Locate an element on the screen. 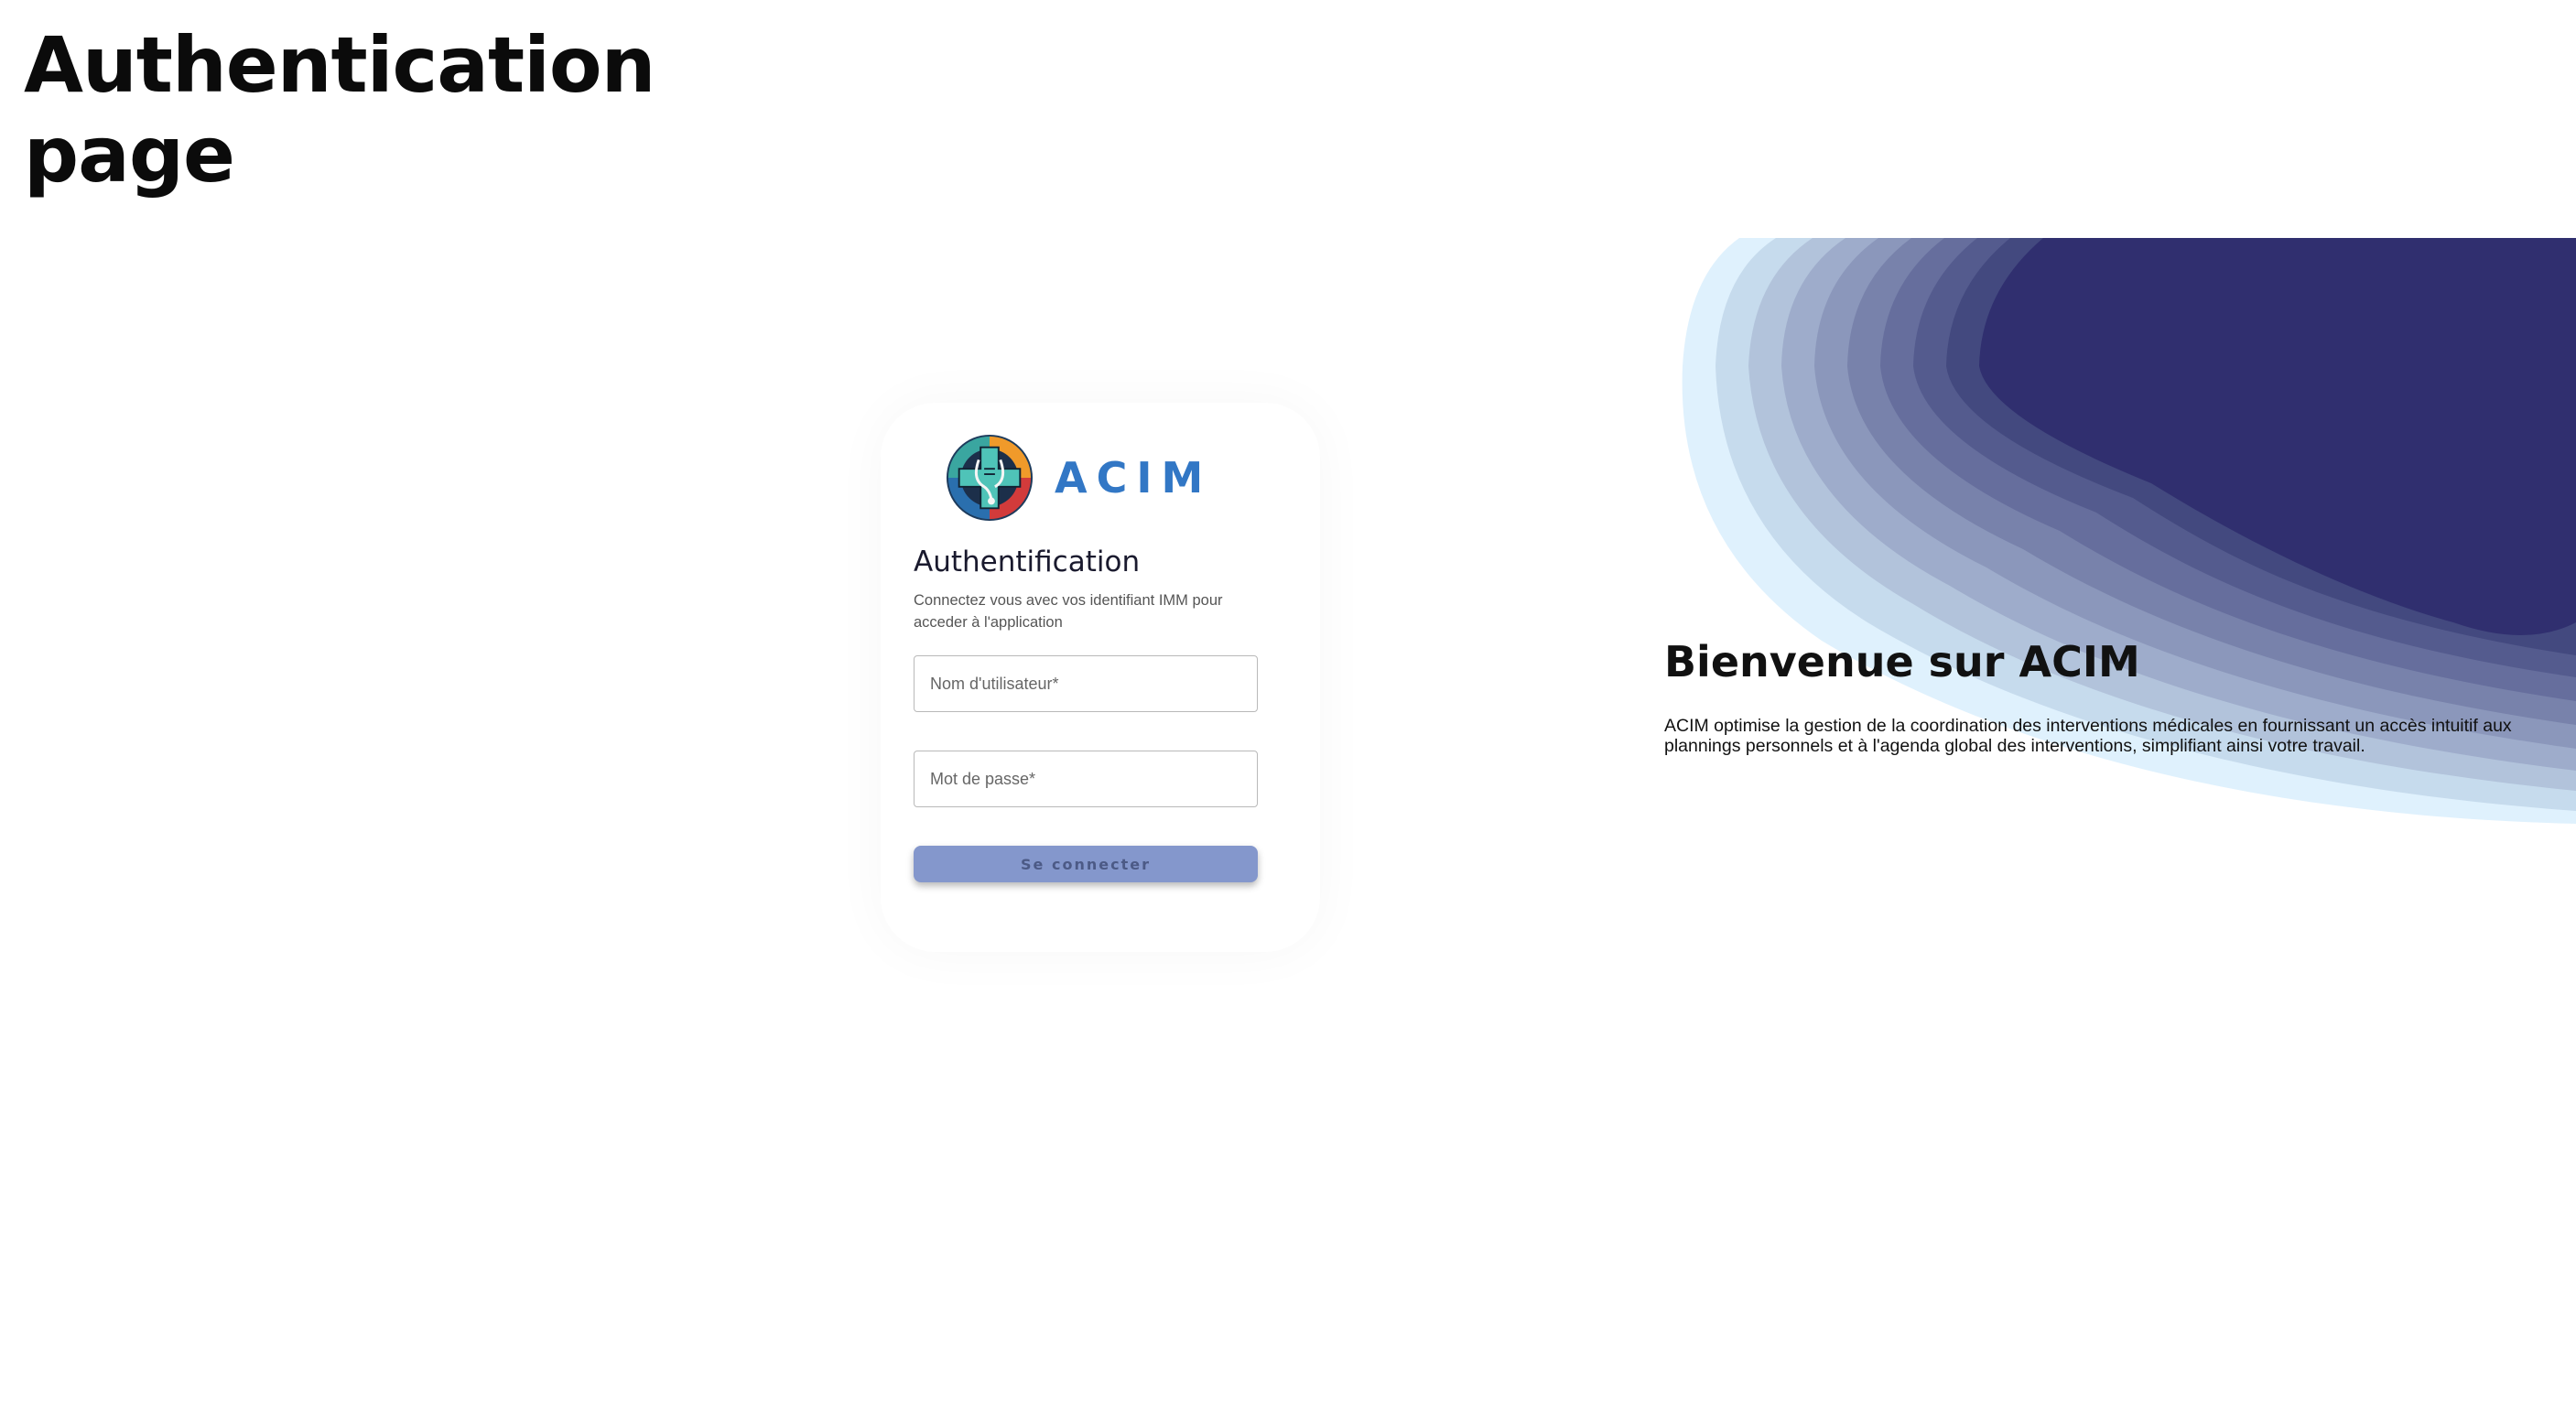 Image resolution: width=2576 pixels, height=1426 pixels. welcome-title: Bienvenue sur ACIM is located at coordinates (1902, 662).